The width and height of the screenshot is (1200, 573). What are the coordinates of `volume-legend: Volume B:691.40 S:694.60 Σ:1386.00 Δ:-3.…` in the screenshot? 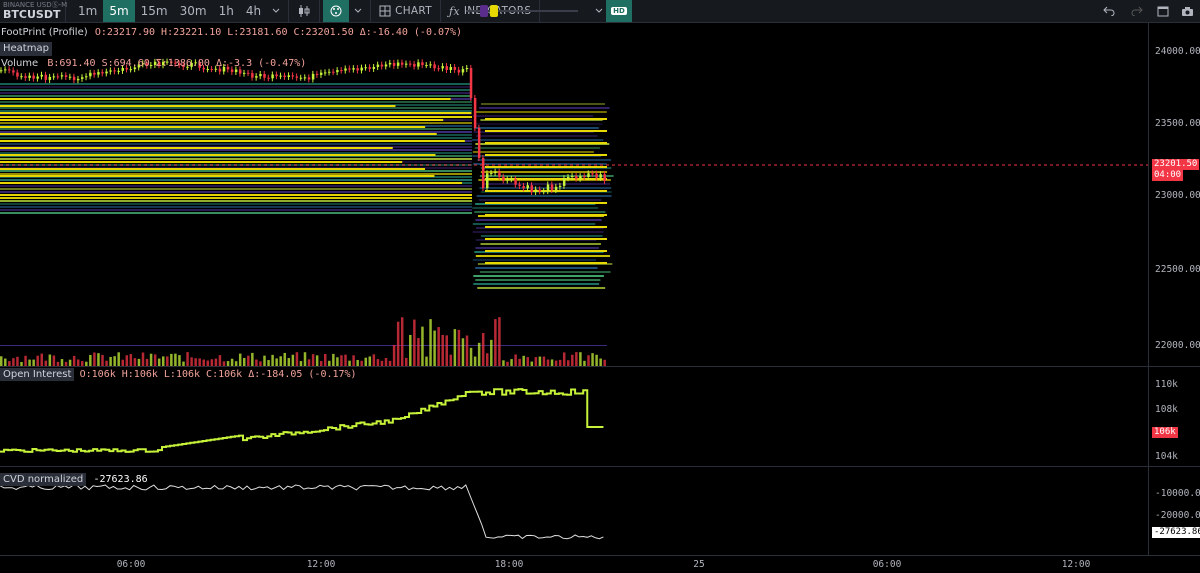 It's located at (153, 64).